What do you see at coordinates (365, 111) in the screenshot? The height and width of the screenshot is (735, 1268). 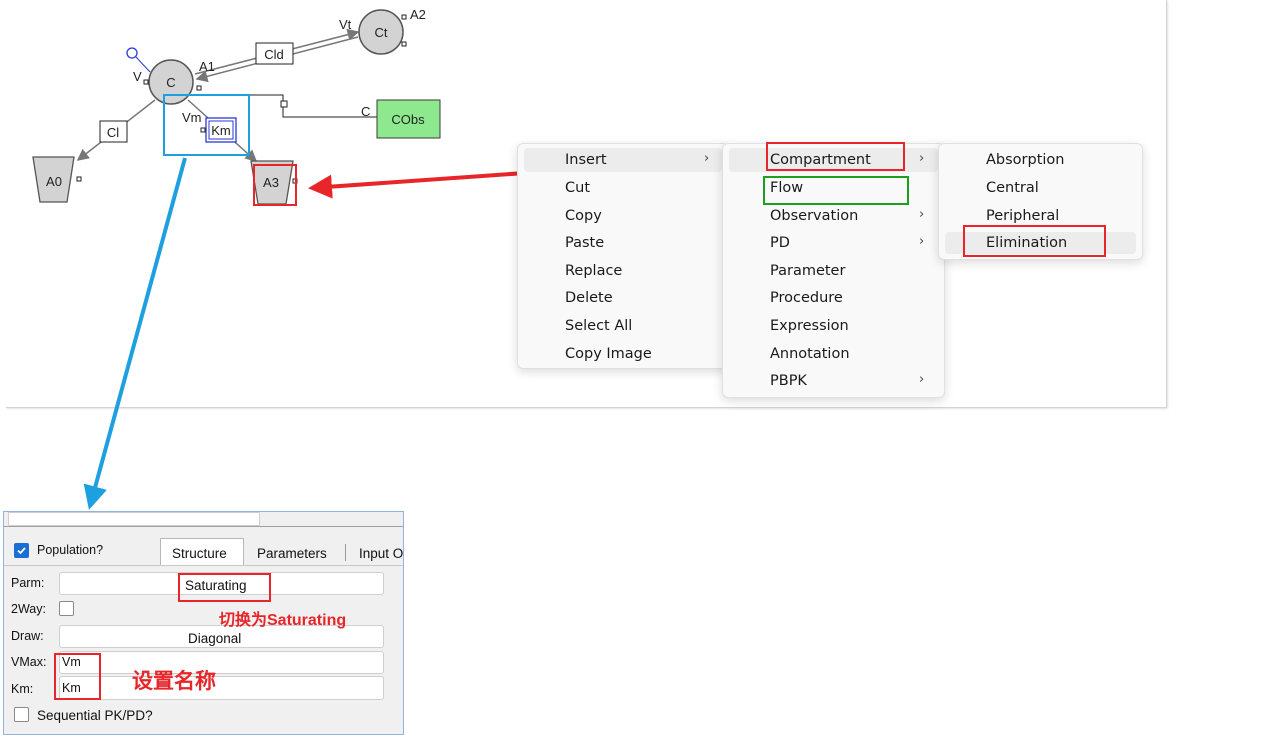 I see `label-c-obs: C` at bounding box center [365, 111].